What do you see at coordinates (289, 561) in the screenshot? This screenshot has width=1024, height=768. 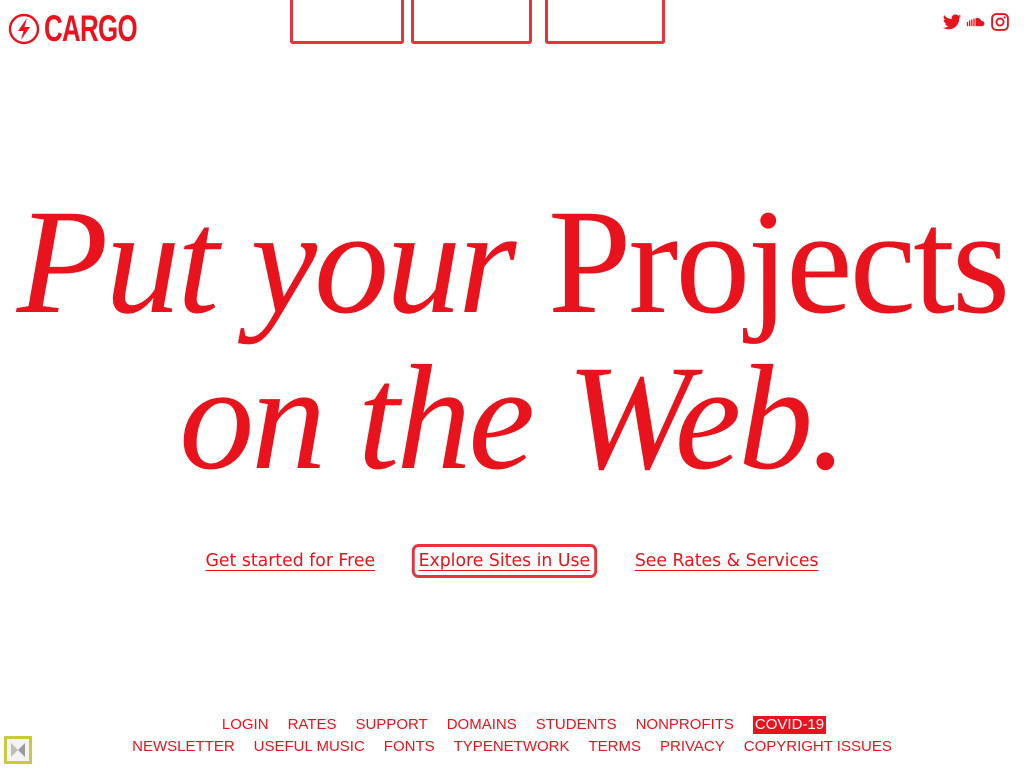 I see `get-started-link: Get started for Free` at bounding box center [289, 561].